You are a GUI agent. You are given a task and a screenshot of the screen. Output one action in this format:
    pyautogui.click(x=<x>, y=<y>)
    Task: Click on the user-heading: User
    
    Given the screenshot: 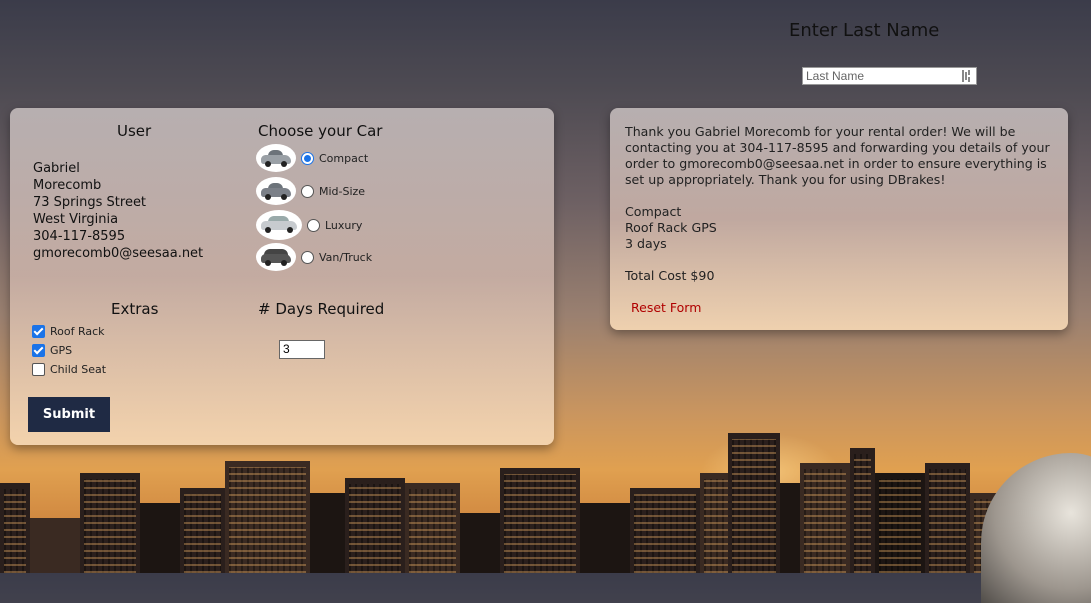 What is the action you would take?
    pyautogui.click(x=134, y=131)
    